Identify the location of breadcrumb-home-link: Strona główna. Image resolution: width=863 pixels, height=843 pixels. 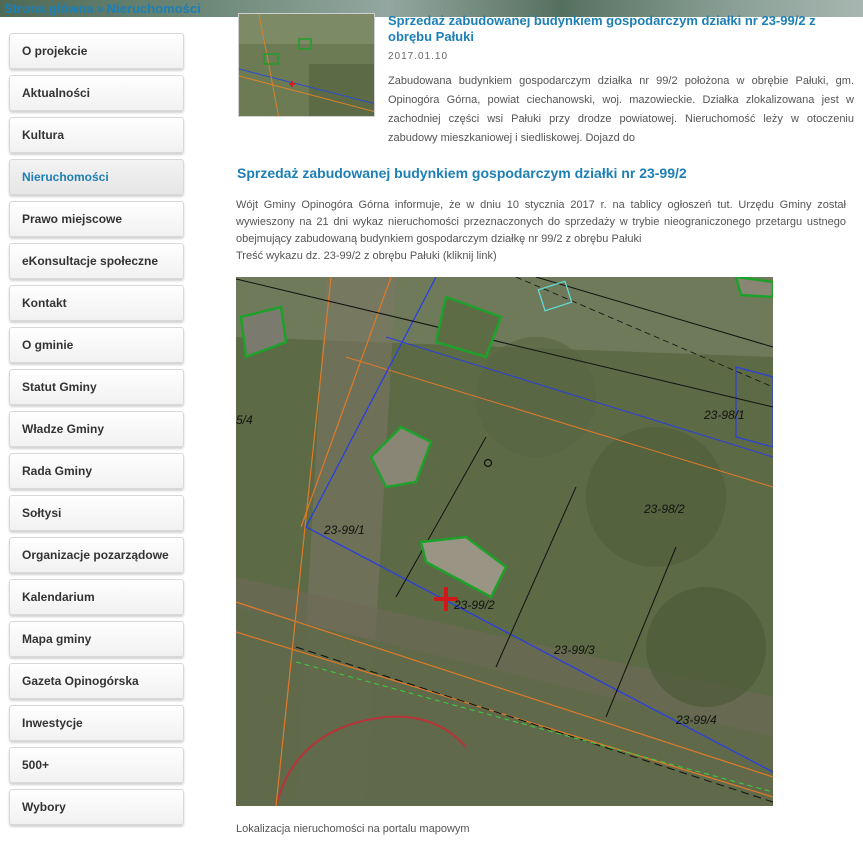
(49, 8).